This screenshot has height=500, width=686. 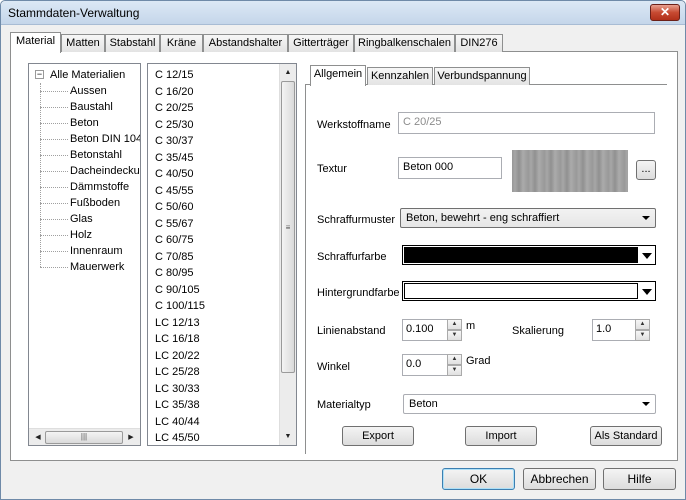 What do you see at coordinates (559, 479) in the screenshot?
I see `cancel-button: Abbrechen` at bounding box center [559, 479].